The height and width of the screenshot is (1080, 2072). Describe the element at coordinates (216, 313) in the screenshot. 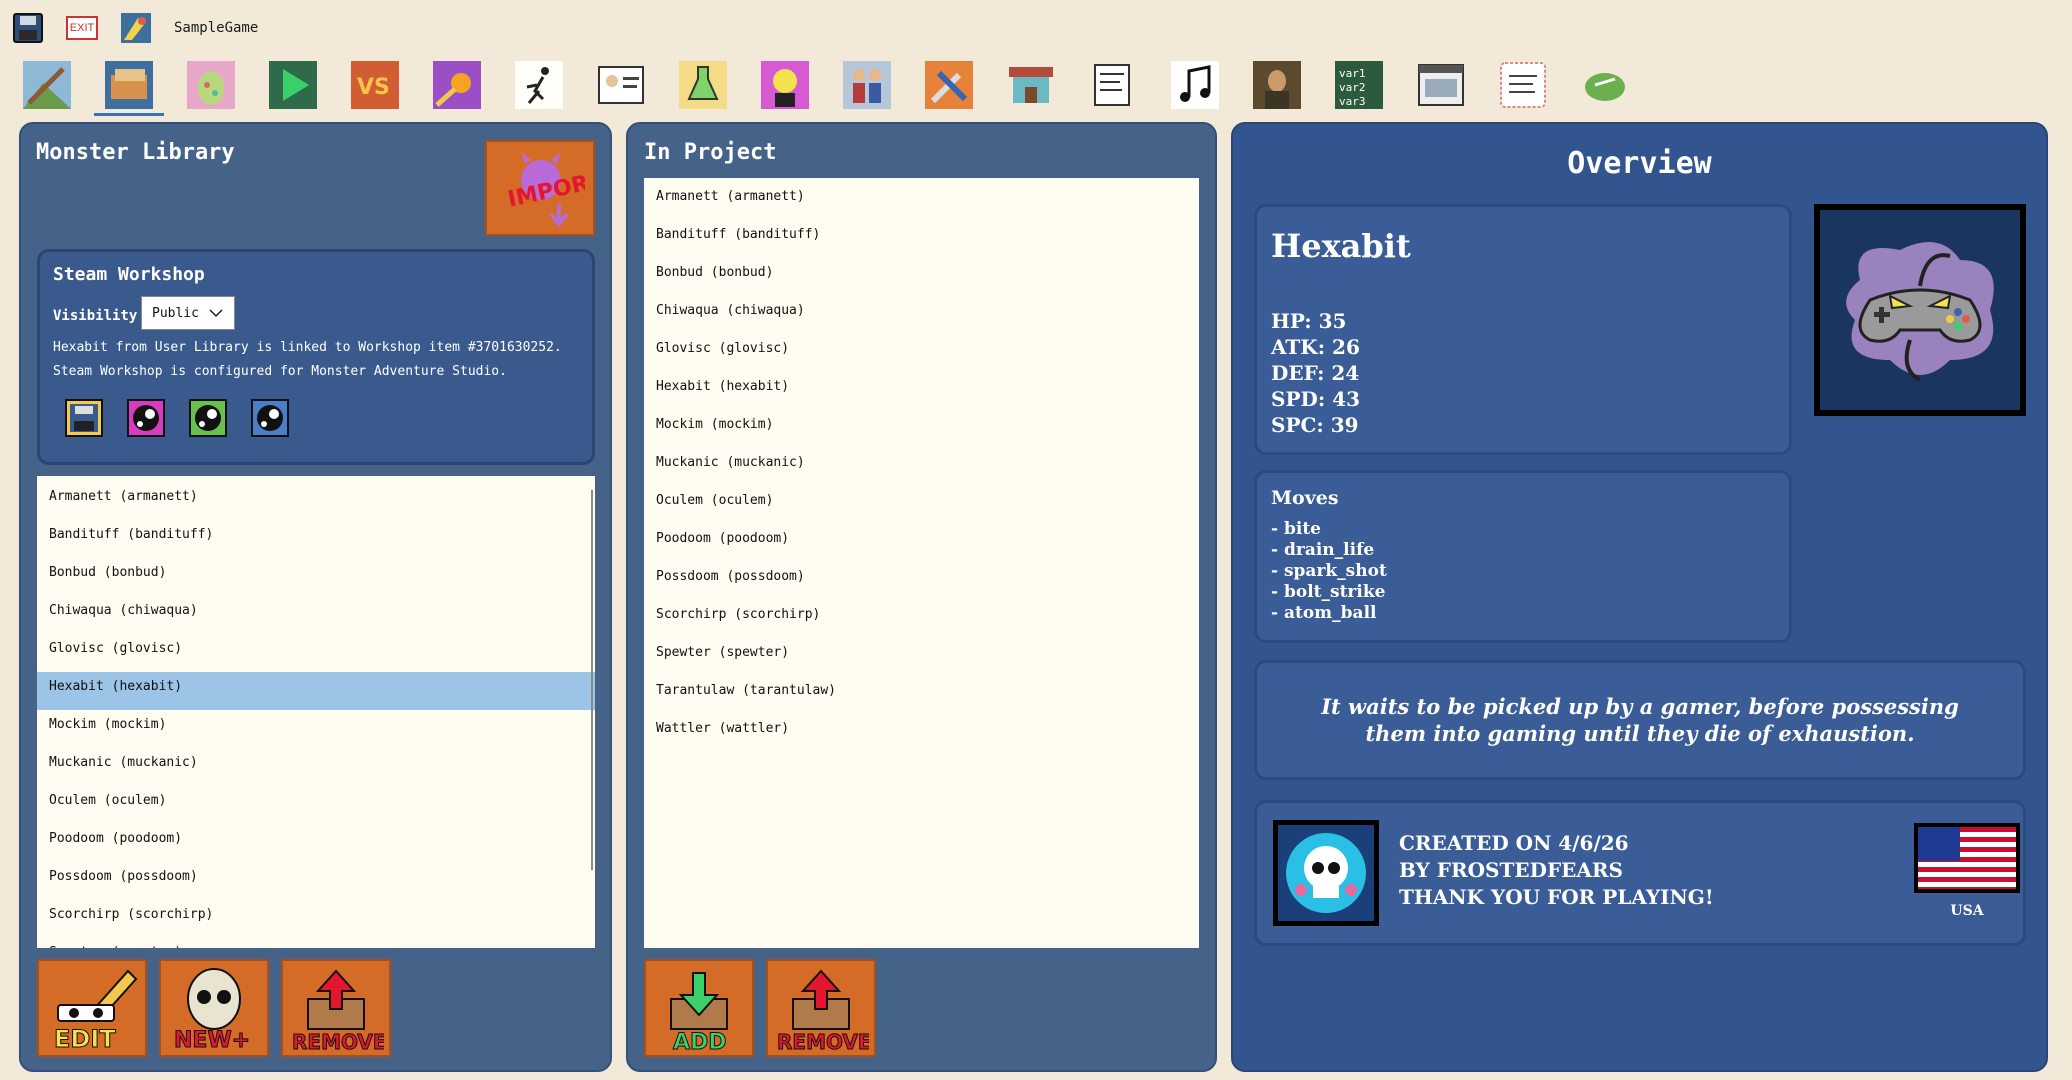

I see `chevron-down-icon` at that location.